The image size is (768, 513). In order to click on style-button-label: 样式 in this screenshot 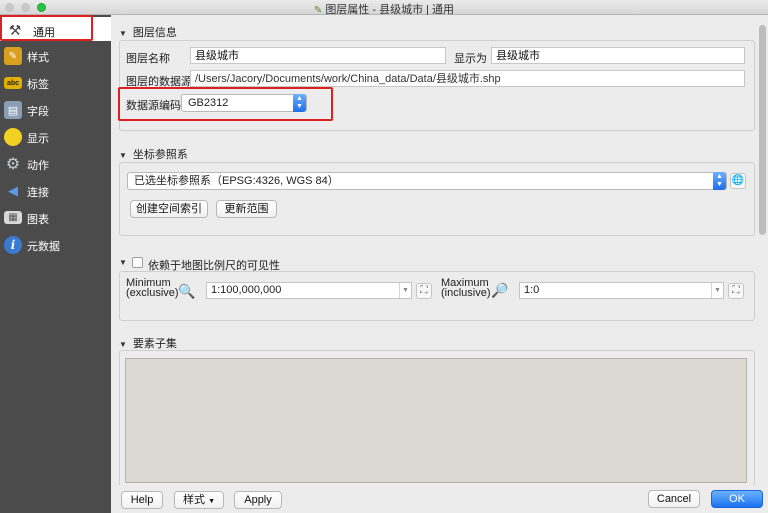, I will do `click(194, 500)`.